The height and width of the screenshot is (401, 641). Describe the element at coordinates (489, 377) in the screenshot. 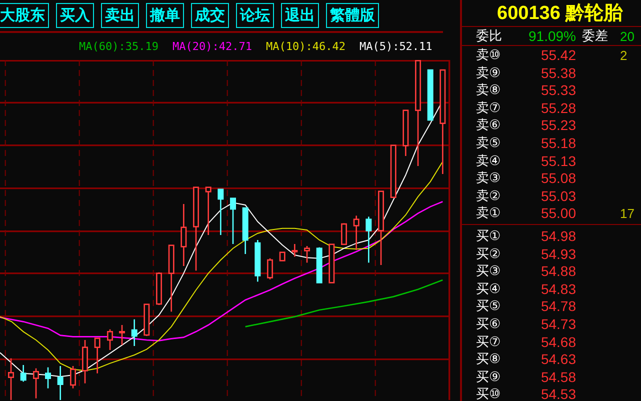

I see `order-level-label: 买⑨` at that location.